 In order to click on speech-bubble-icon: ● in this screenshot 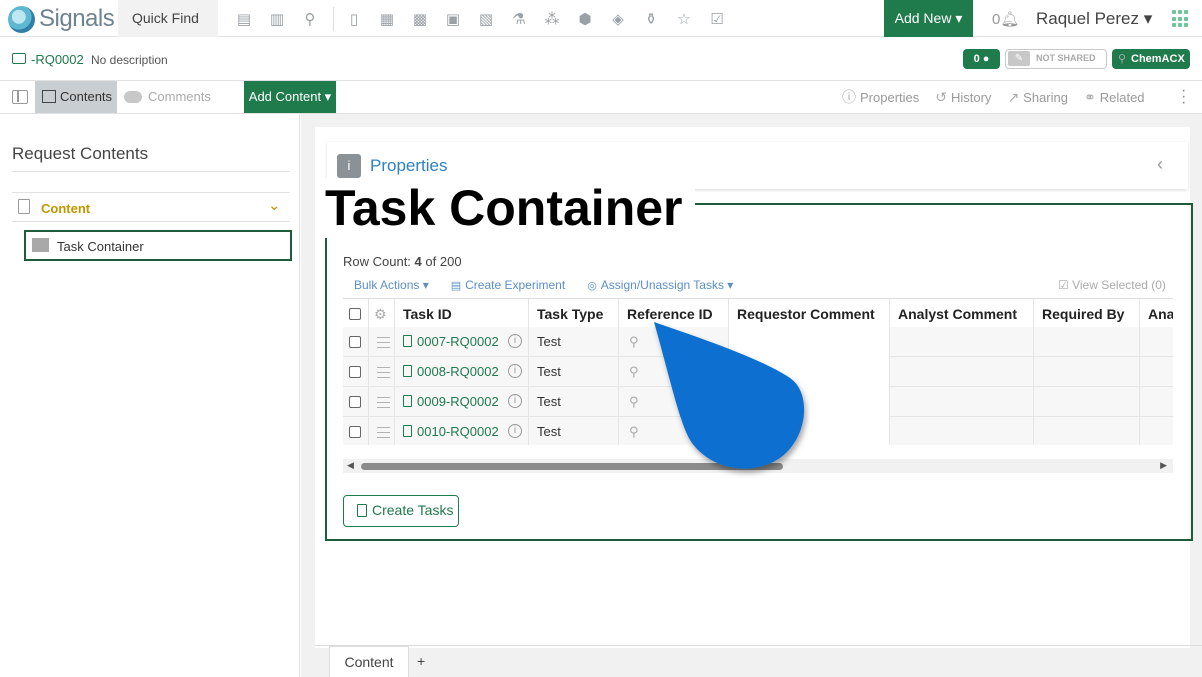, I will do `click(986, 59)`.